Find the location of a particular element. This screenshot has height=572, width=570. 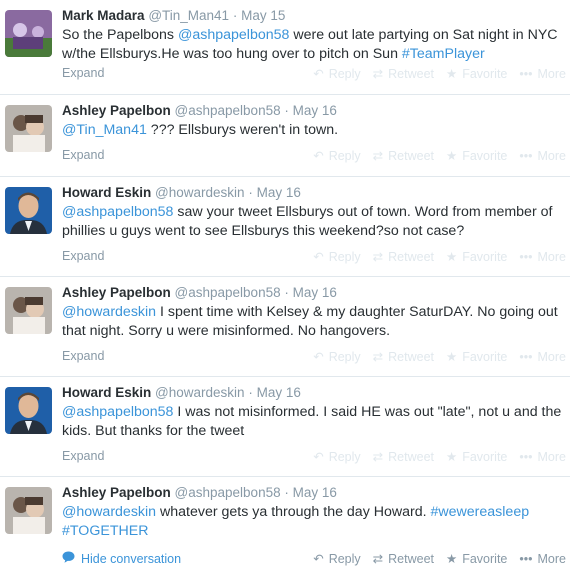

tweet-actions: ↶ Reply ⇄ Retweet ★ Favorite ••• More is located at coordinates (433, 257).